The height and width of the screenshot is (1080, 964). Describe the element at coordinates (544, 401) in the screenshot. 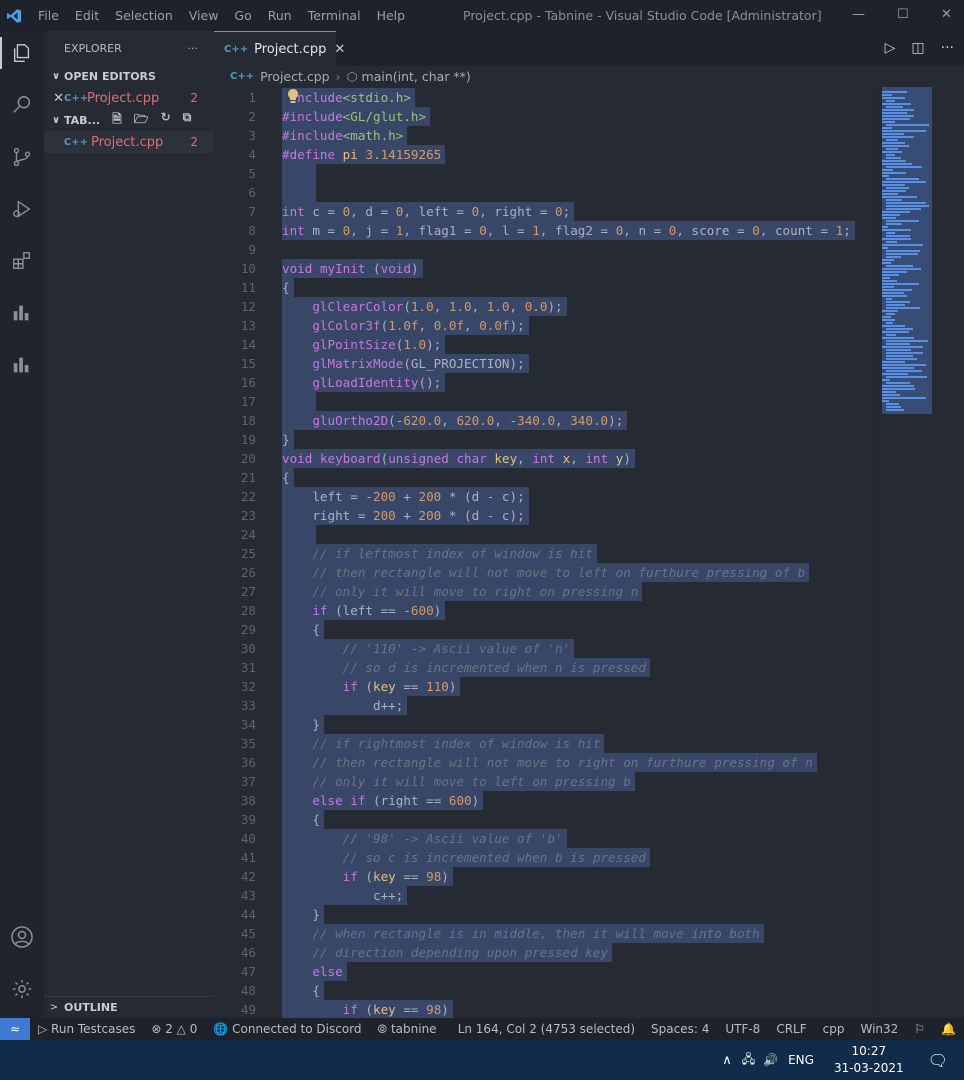

I see `code-line: 17` at that location.